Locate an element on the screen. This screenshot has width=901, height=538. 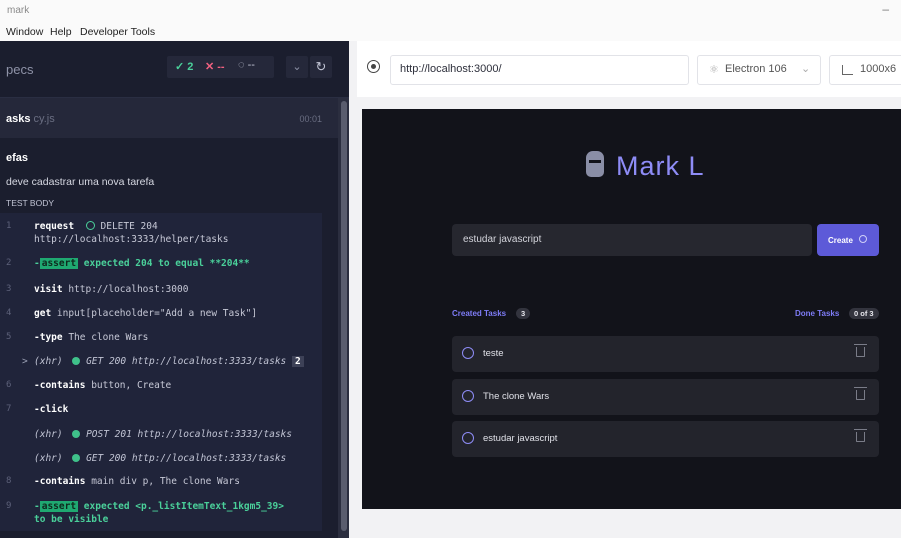
window-title: mark is located at coordinates (18, 10).